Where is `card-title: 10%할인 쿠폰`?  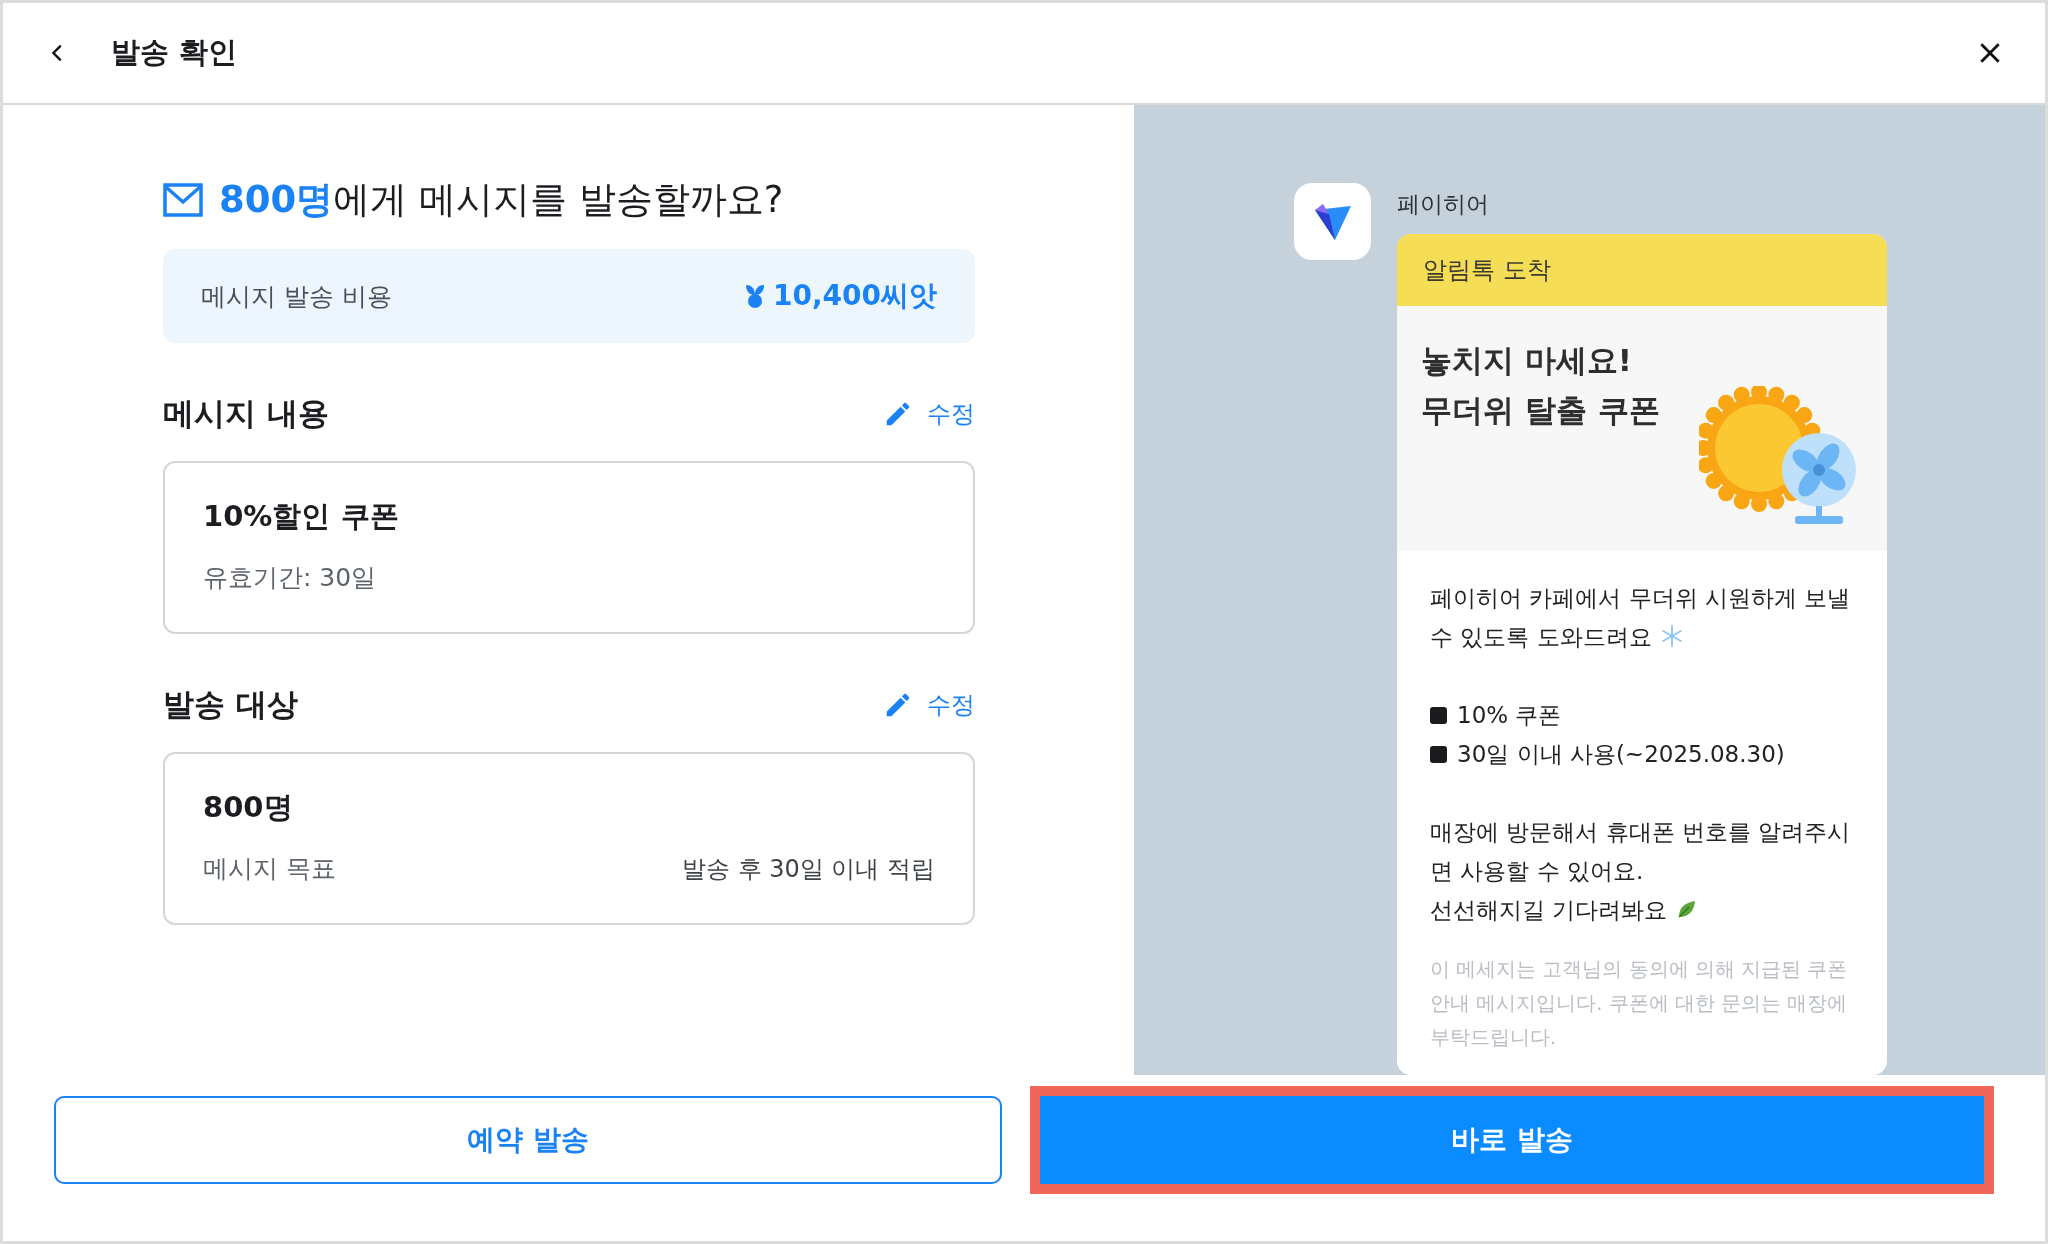 card-title: 10%할인 쿠폰 is located at coordinates (301, 516).